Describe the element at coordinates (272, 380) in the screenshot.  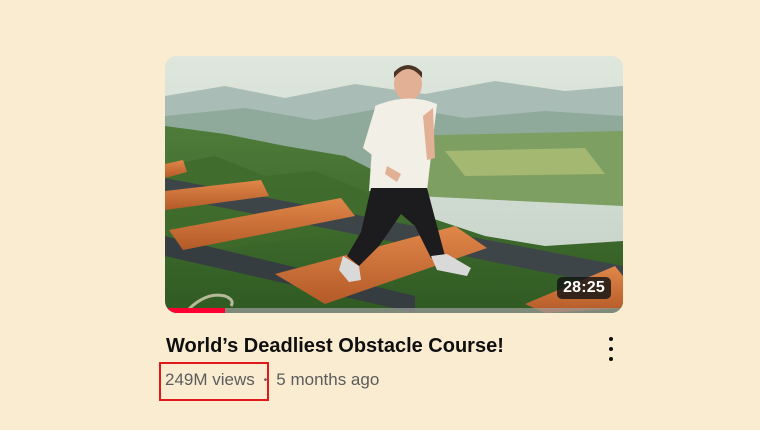
I see `video-stats: 249M views • 5 months ago` at that location.